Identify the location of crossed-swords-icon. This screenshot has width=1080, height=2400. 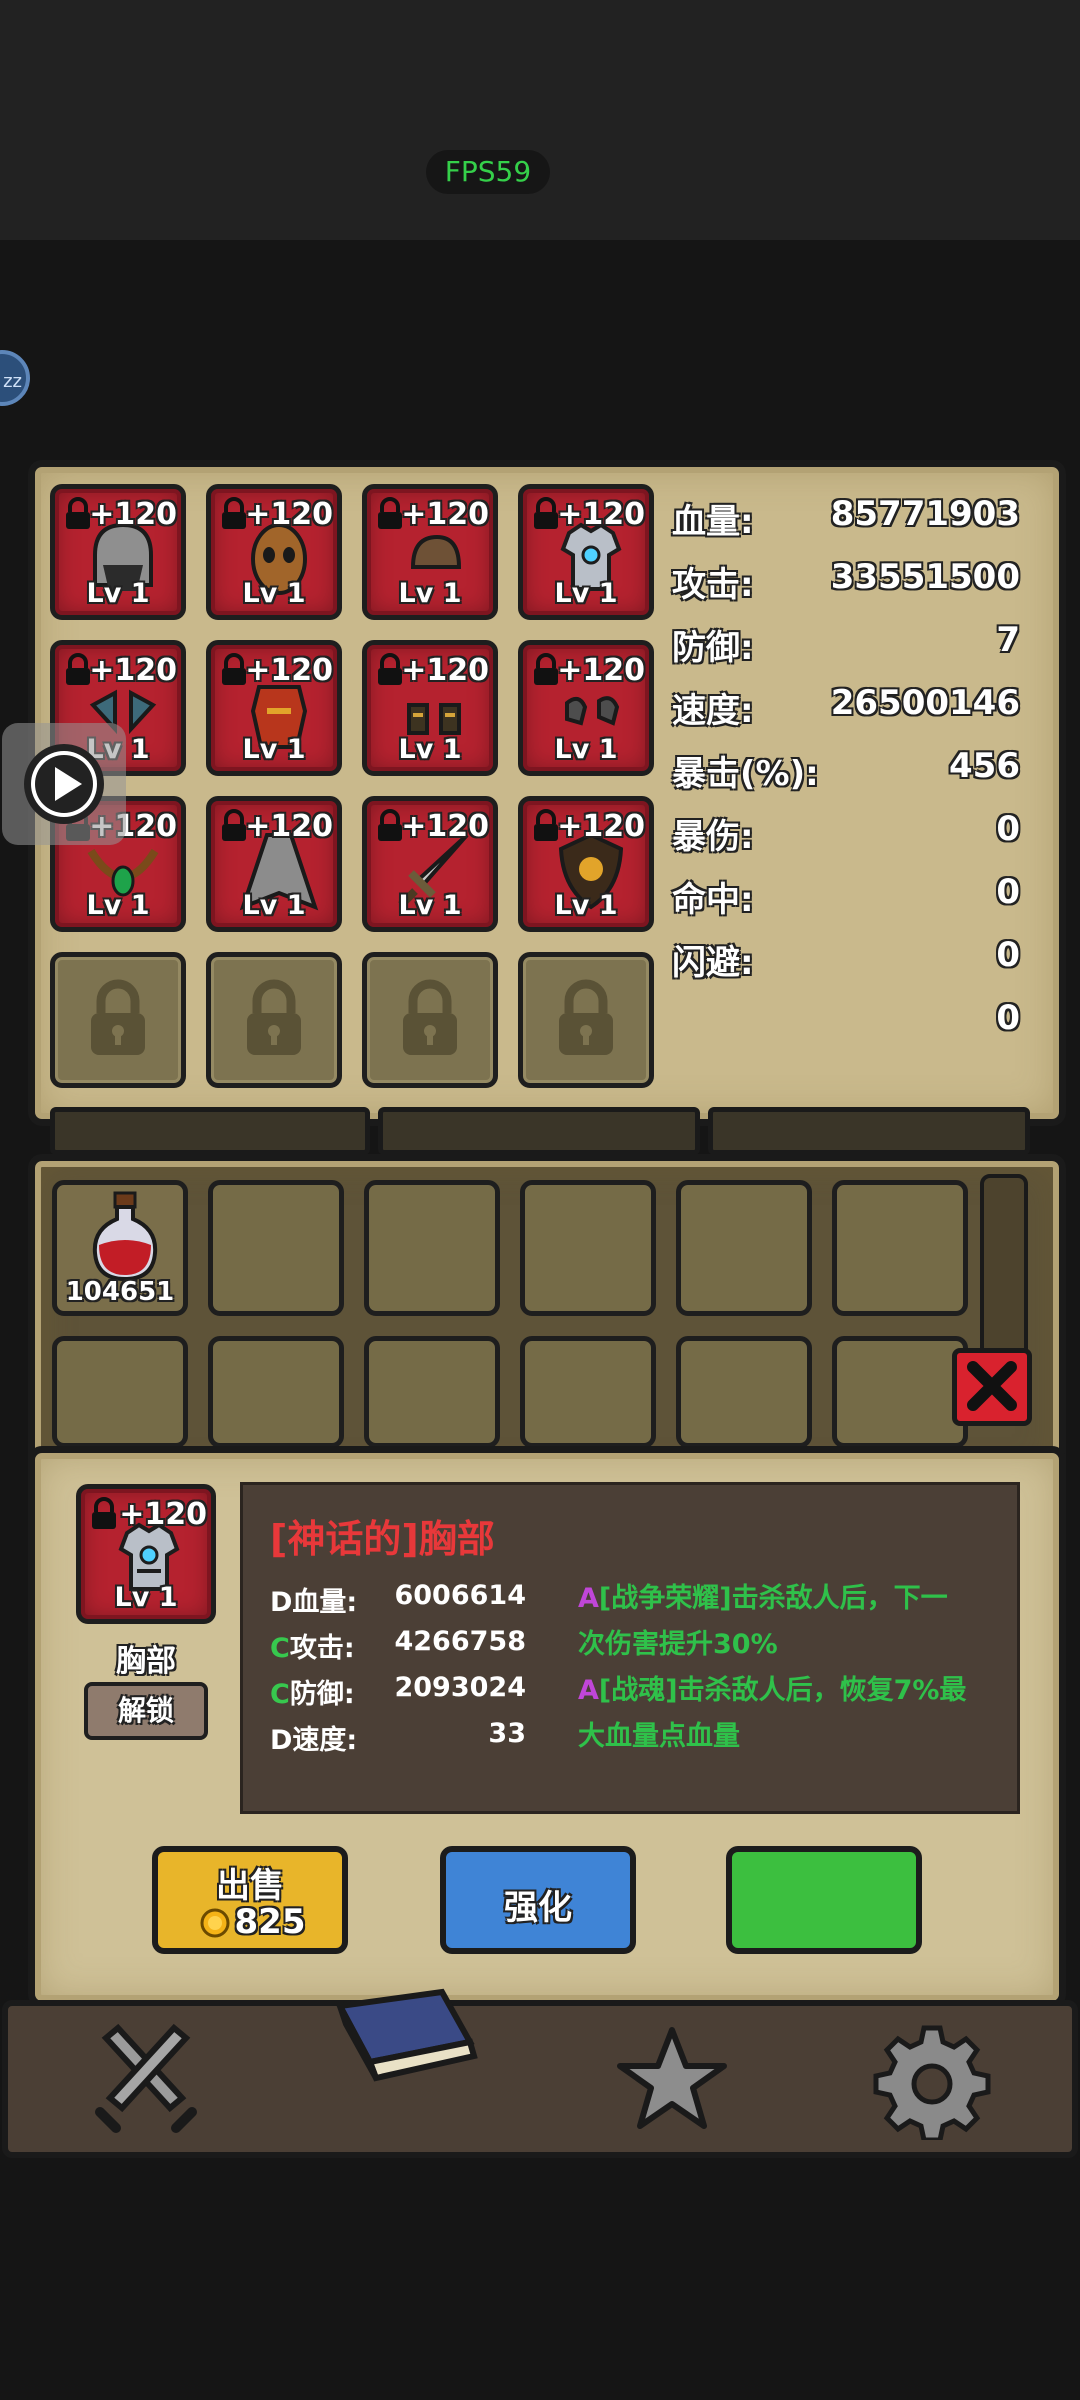
(146, 2080).